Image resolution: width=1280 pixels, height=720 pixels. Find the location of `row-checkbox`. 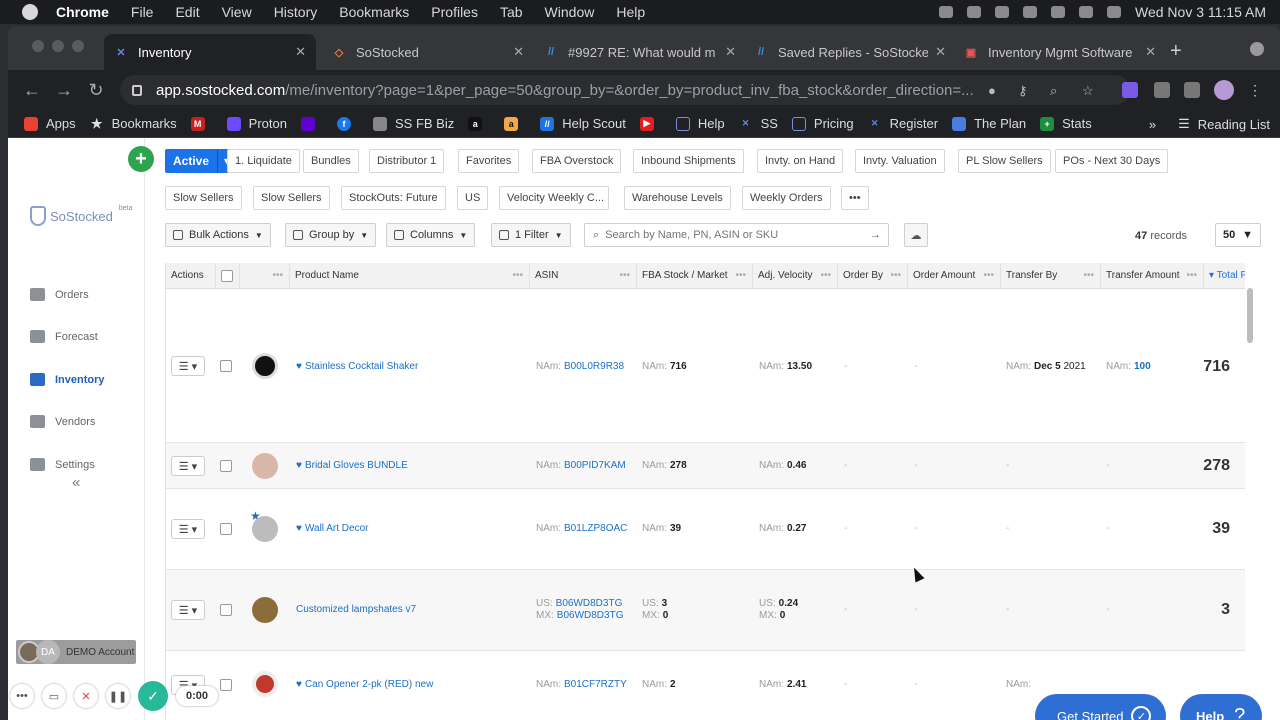

row-checkbox is located at coordinates (226, 529).